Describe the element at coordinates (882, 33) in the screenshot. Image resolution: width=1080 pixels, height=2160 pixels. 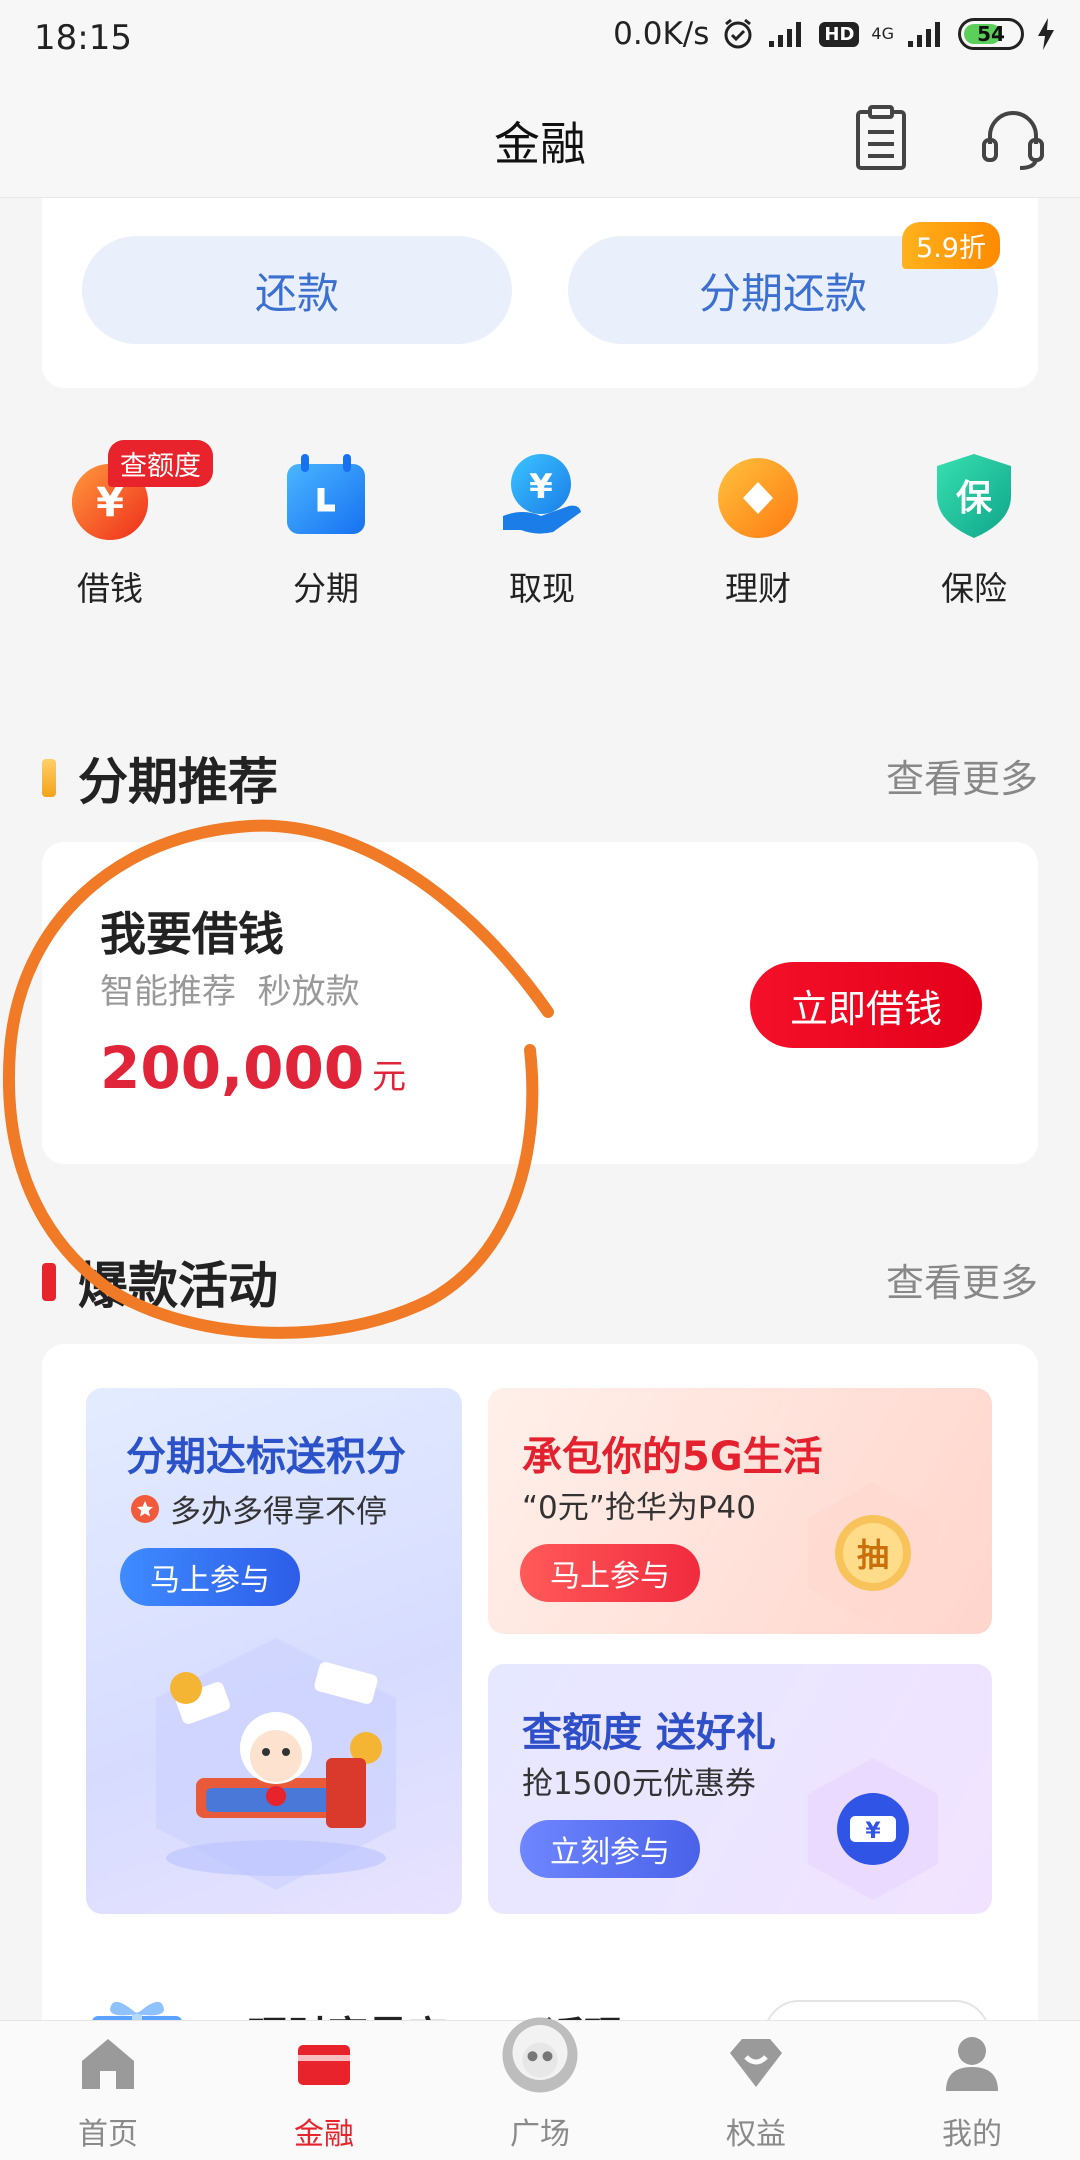
I see `network-type: 4G` at that location.